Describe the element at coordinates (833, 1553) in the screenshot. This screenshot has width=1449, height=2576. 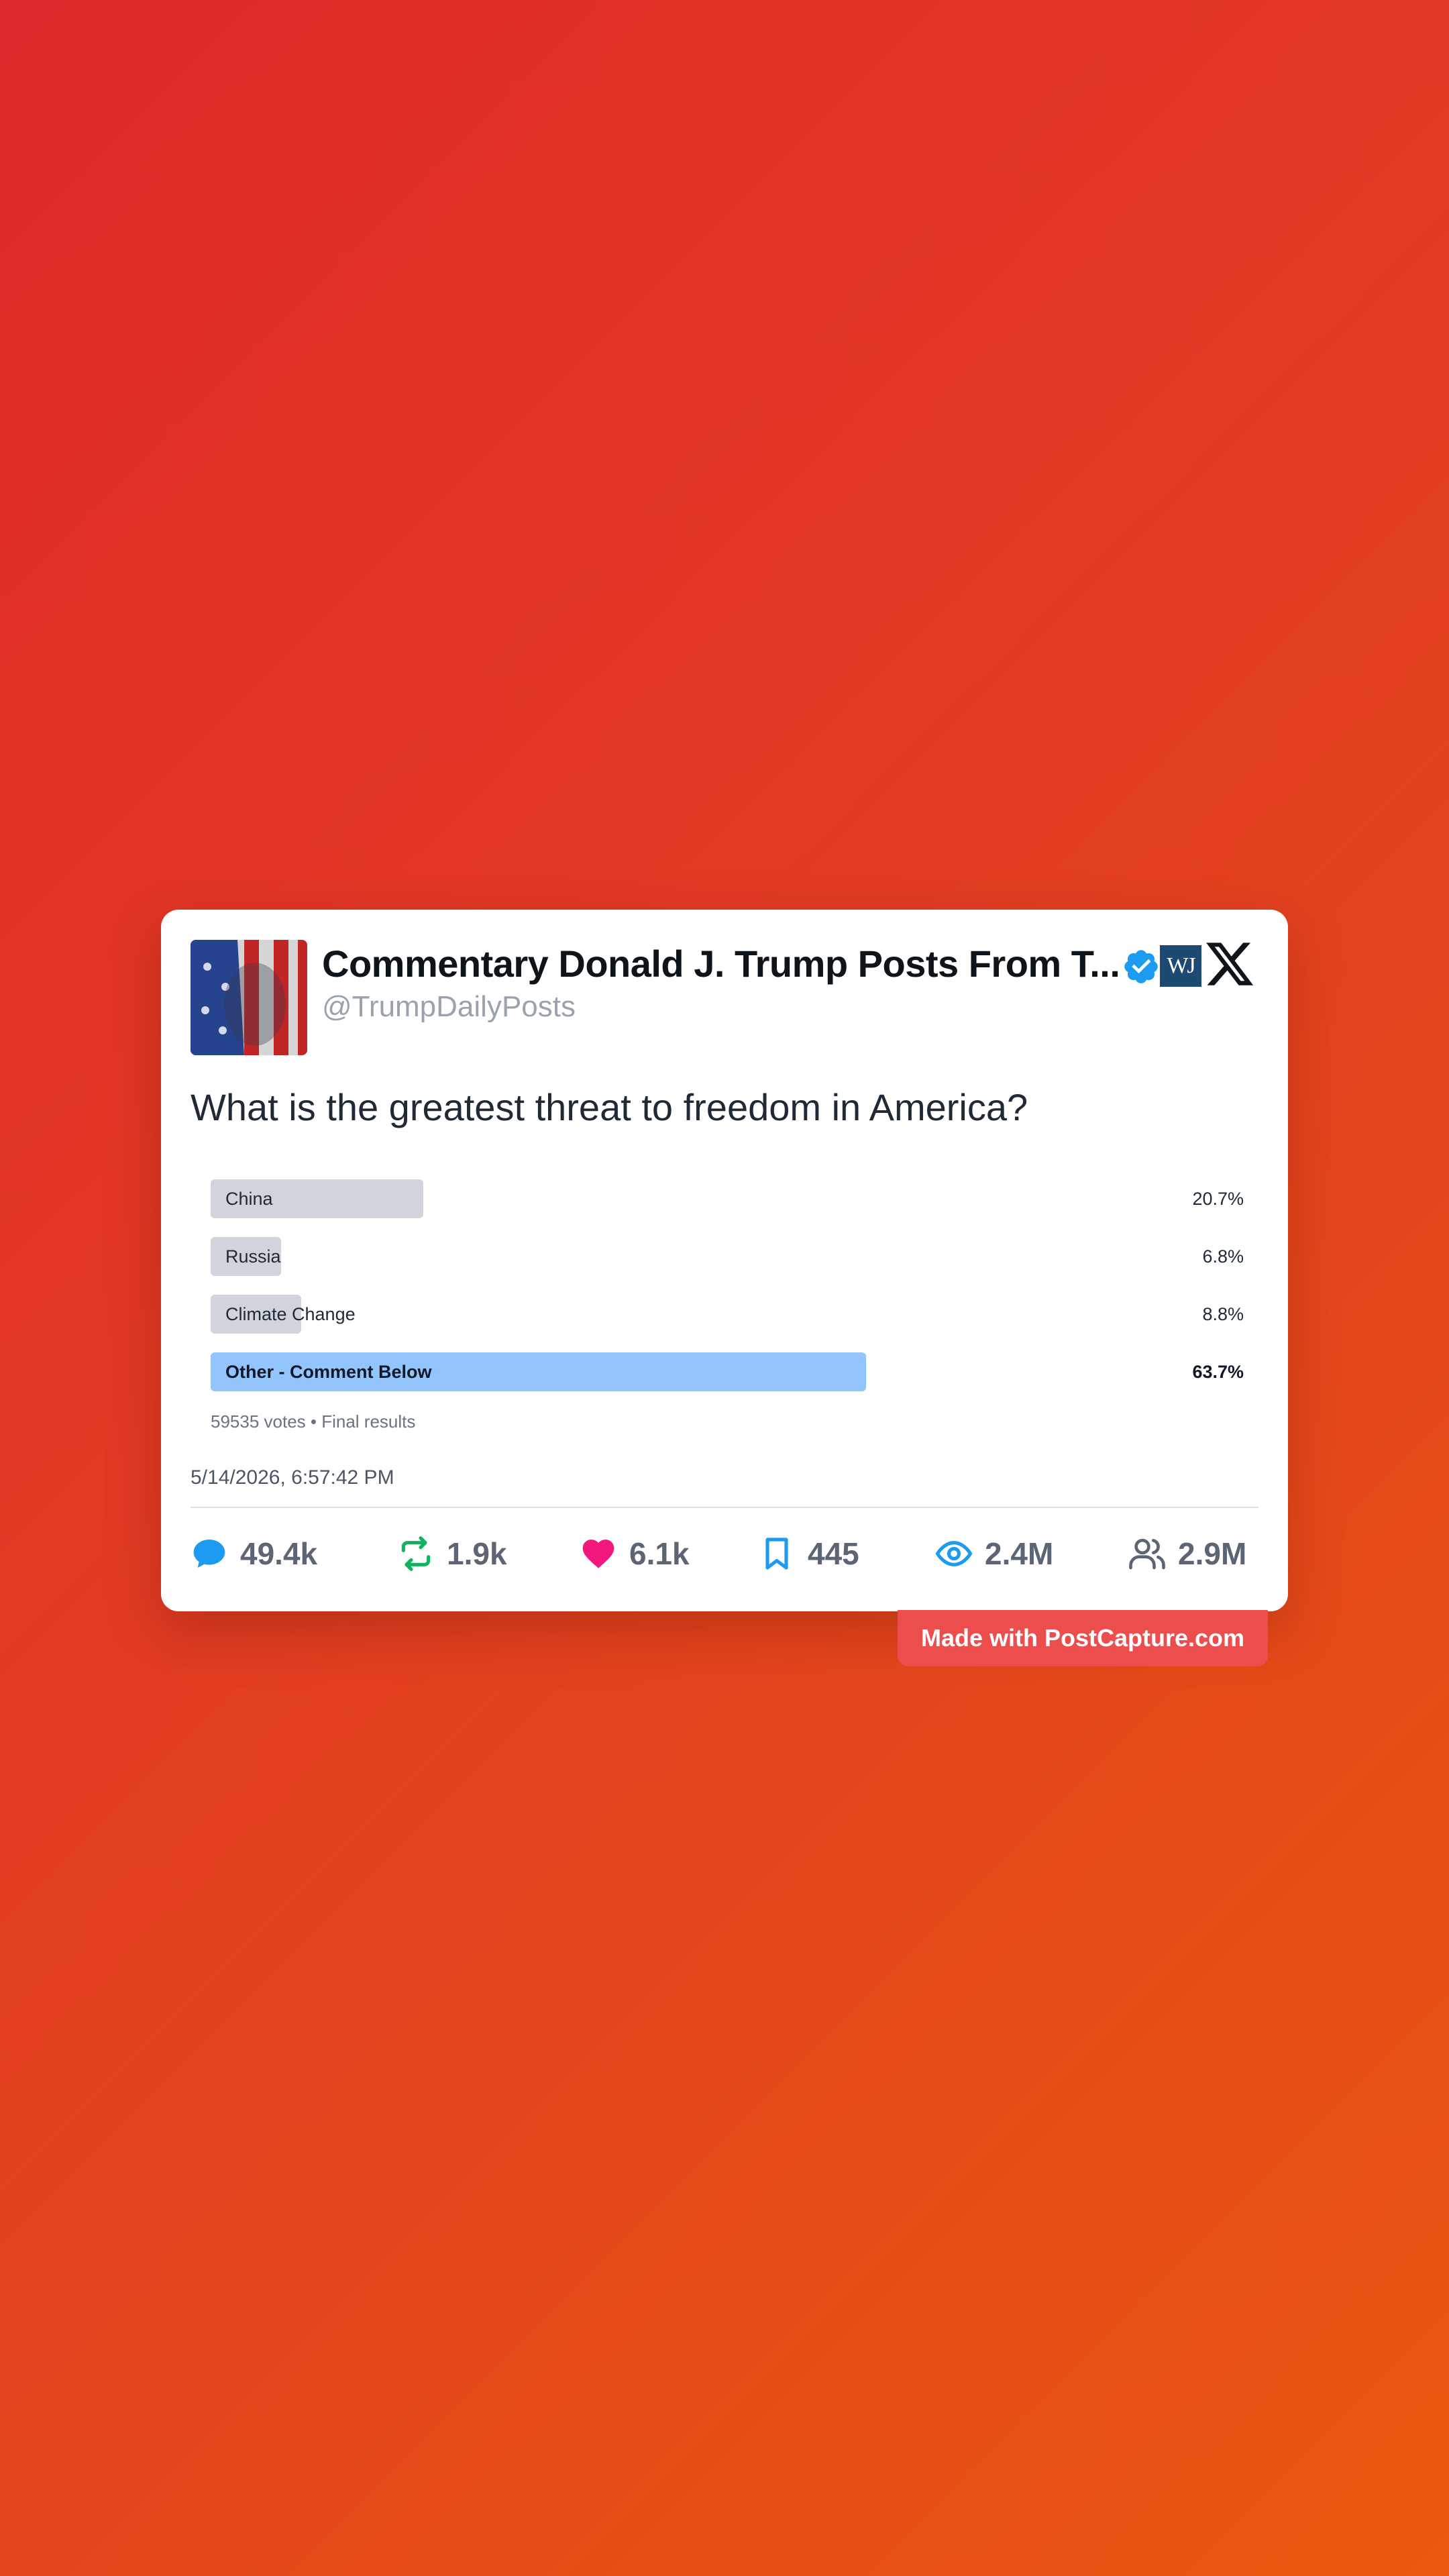
I see `bookmarks-count: 445` at that location.